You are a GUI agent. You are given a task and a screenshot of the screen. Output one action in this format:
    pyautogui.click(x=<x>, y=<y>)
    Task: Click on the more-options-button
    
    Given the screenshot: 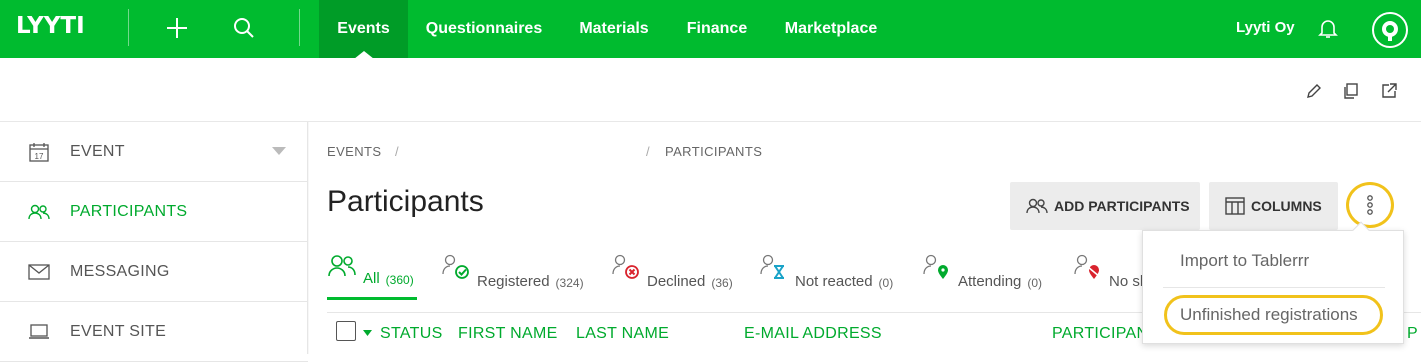 What is the action you would take?
    pyautogui.click(x=1370, y=205)
    